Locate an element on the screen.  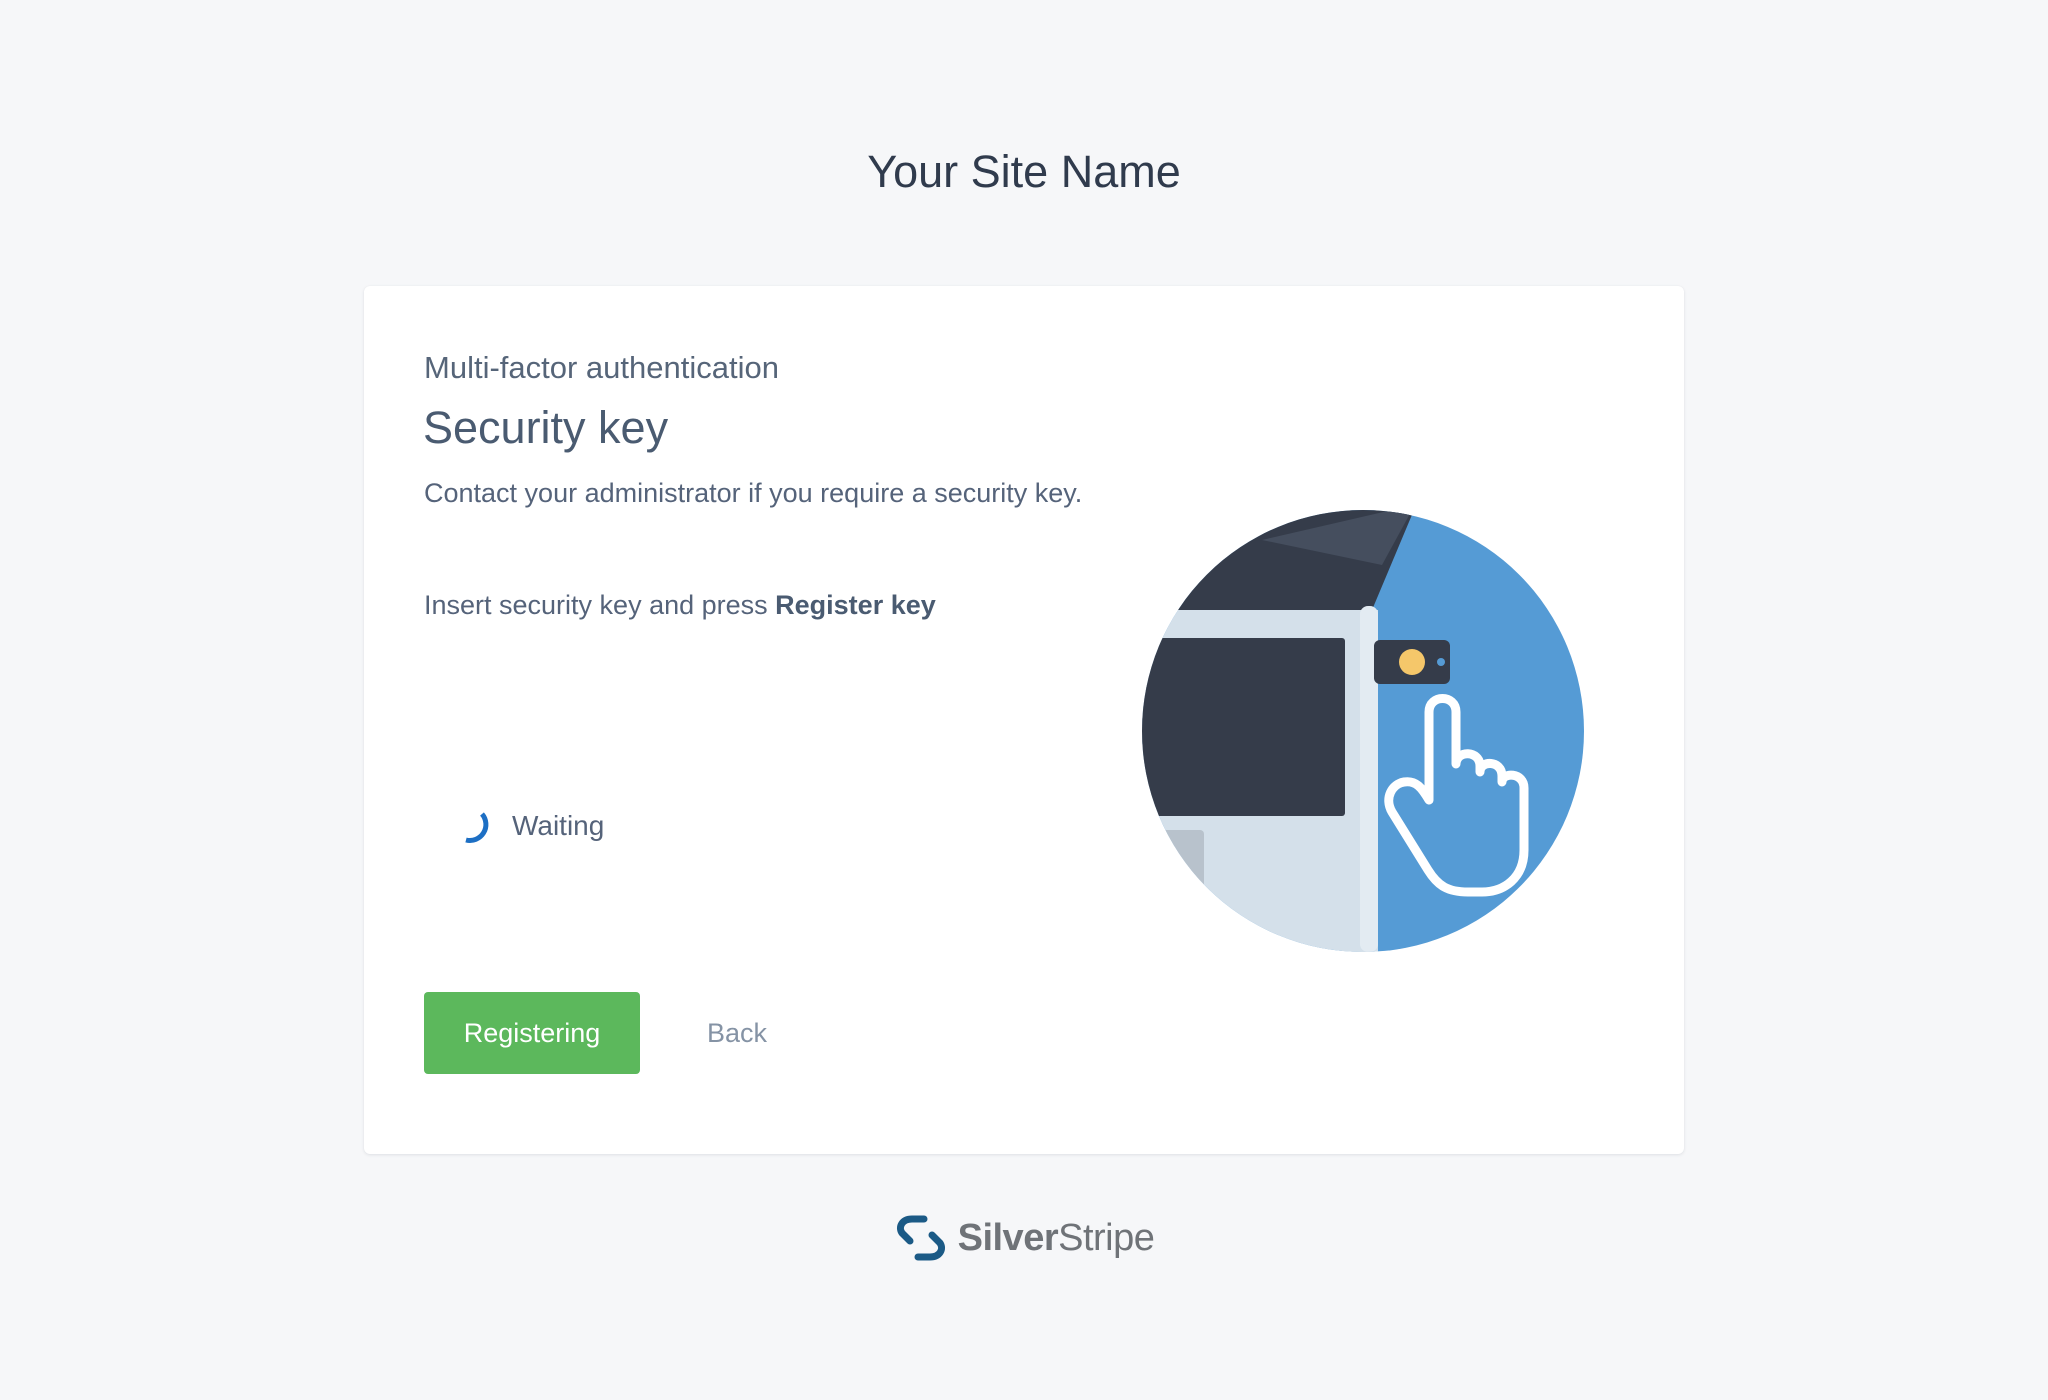
instruction-emphasis: Register key is located at coordinates (855, 605).